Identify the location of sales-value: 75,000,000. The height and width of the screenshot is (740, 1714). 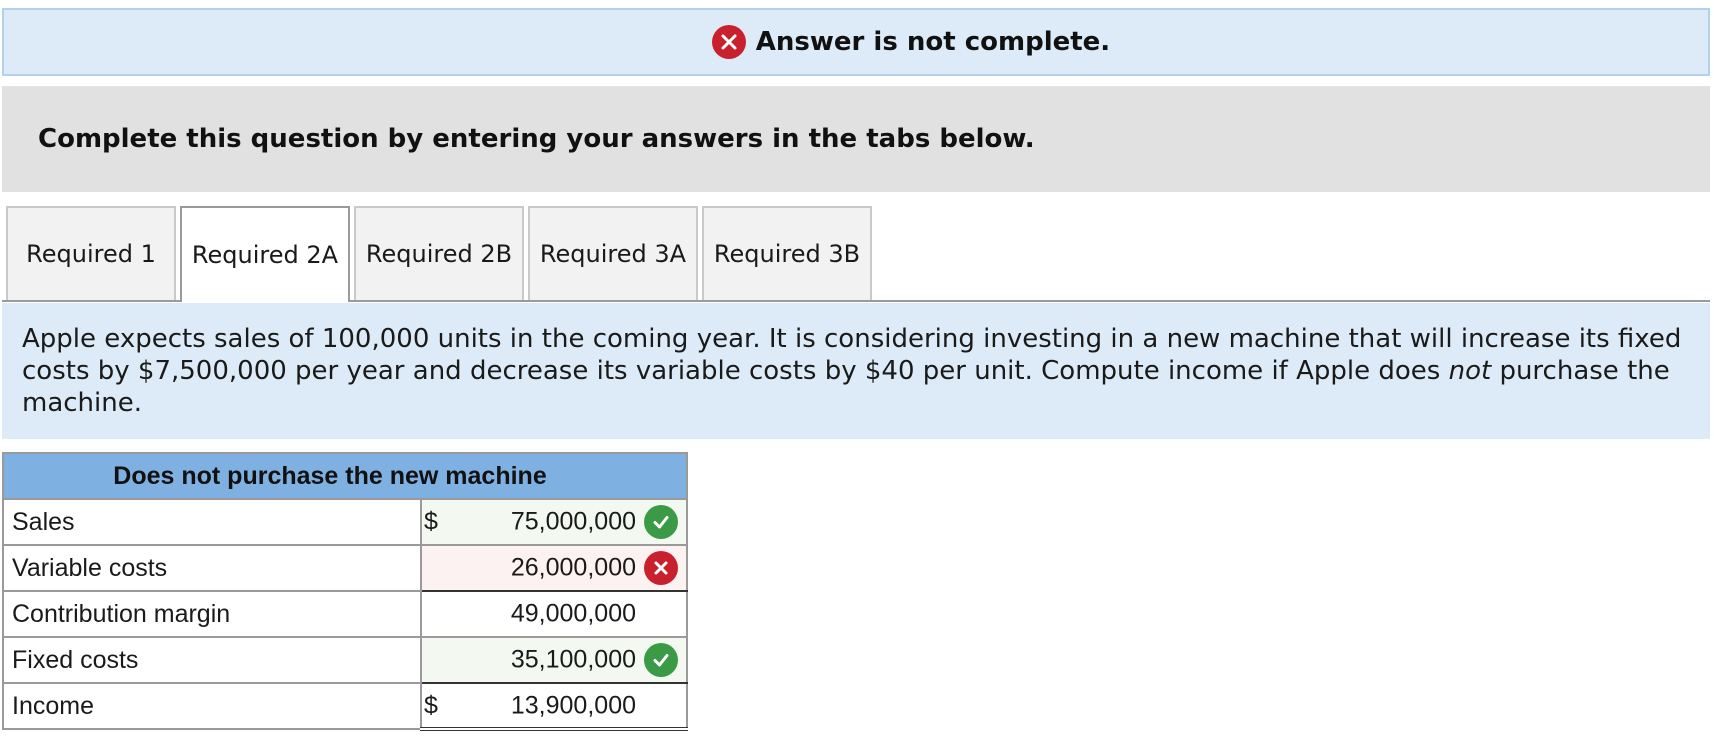
(573, 522).